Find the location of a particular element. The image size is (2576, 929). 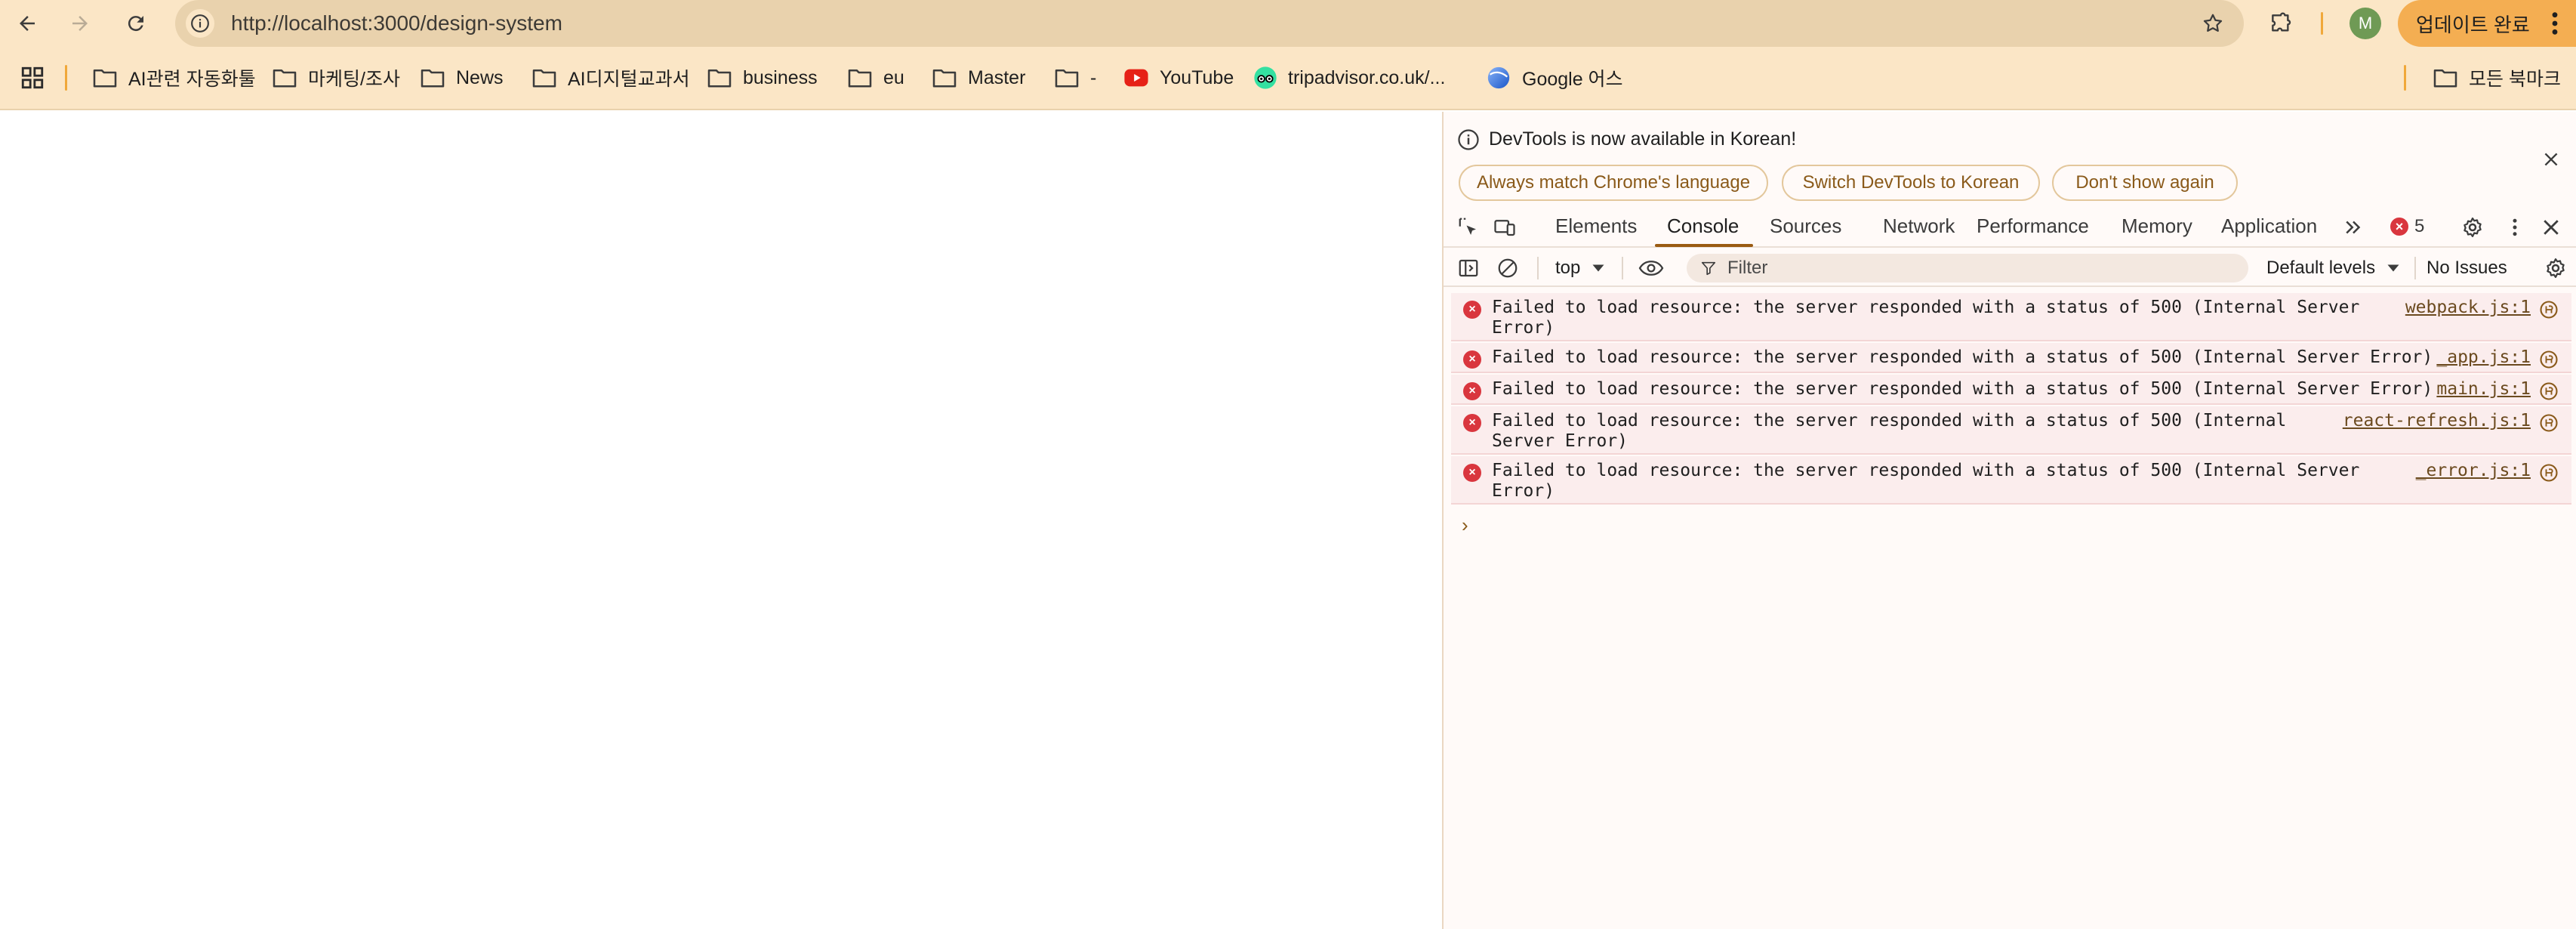

tripadvisor-icon is located at coordinates (1265, 77).